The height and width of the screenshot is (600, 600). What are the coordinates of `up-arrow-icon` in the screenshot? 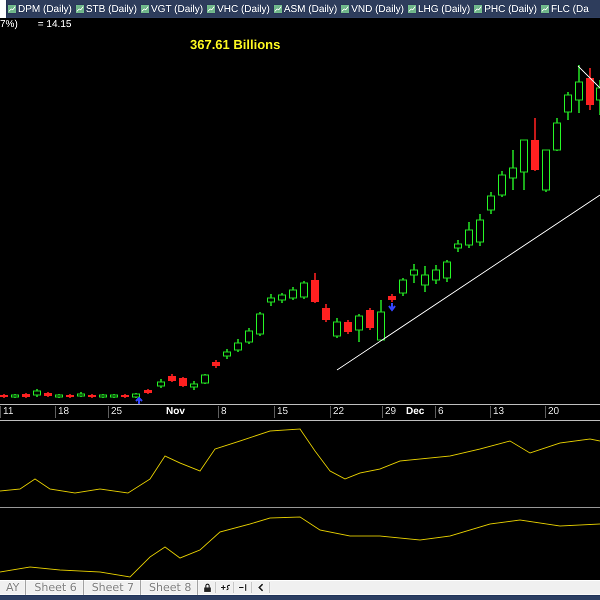 It's located at (139, 400).